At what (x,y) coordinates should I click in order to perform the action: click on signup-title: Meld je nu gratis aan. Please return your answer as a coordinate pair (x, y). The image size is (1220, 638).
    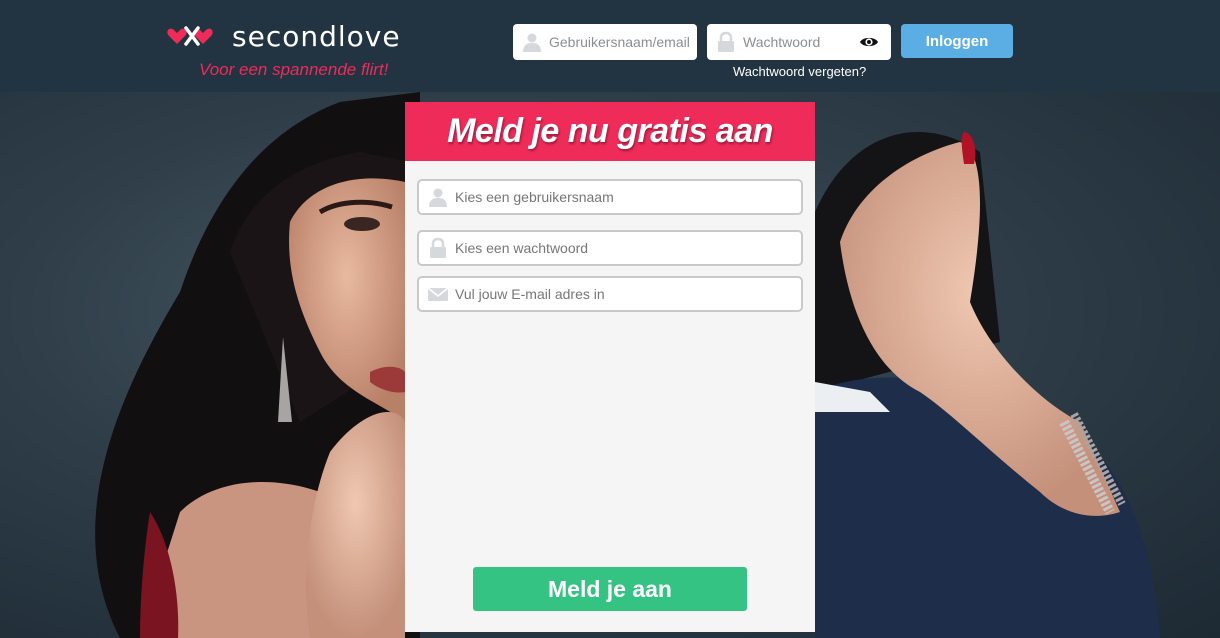
    Looking at the image, I should click on (610, 131).